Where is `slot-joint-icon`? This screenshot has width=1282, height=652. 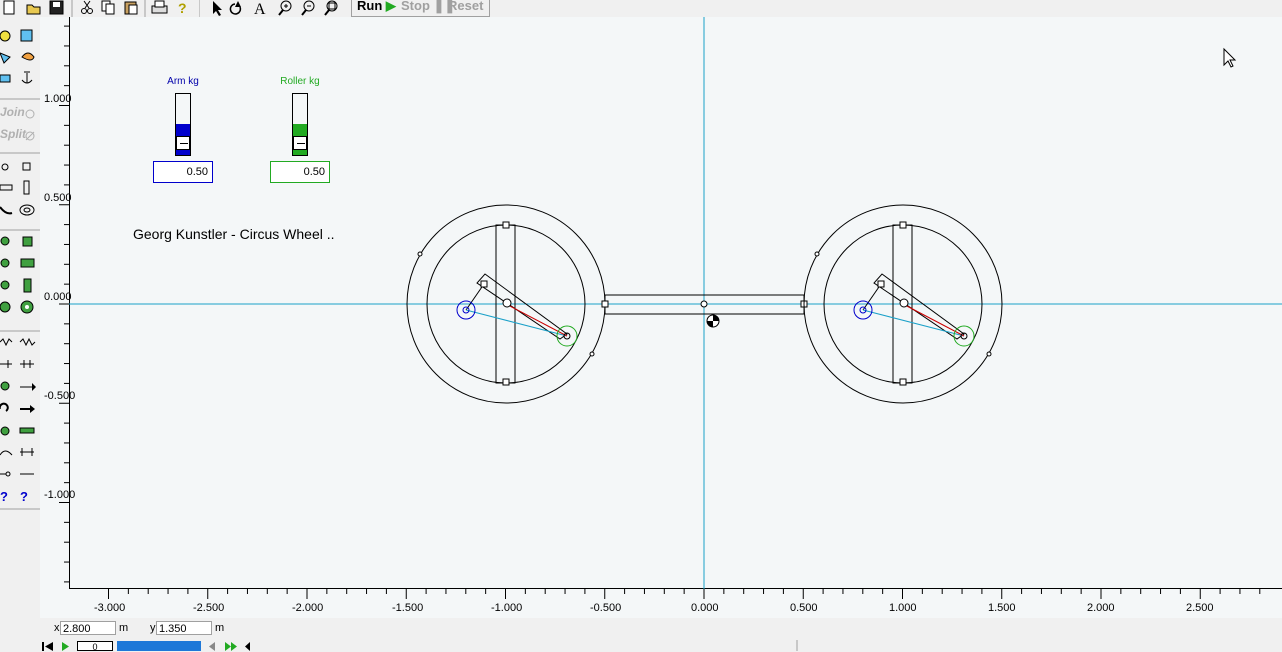 slot-joint-icon is located at coordinates (27, 452).